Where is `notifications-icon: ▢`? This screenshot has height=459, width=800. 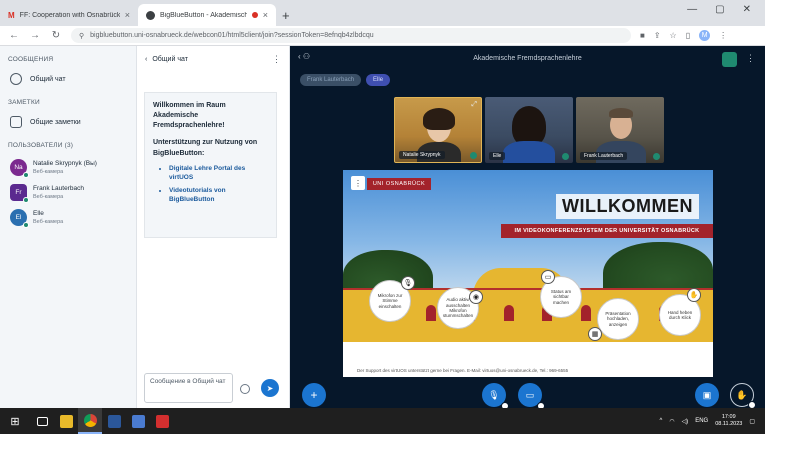
notifications-icon: ▢ is located at coordinates (752, 421).